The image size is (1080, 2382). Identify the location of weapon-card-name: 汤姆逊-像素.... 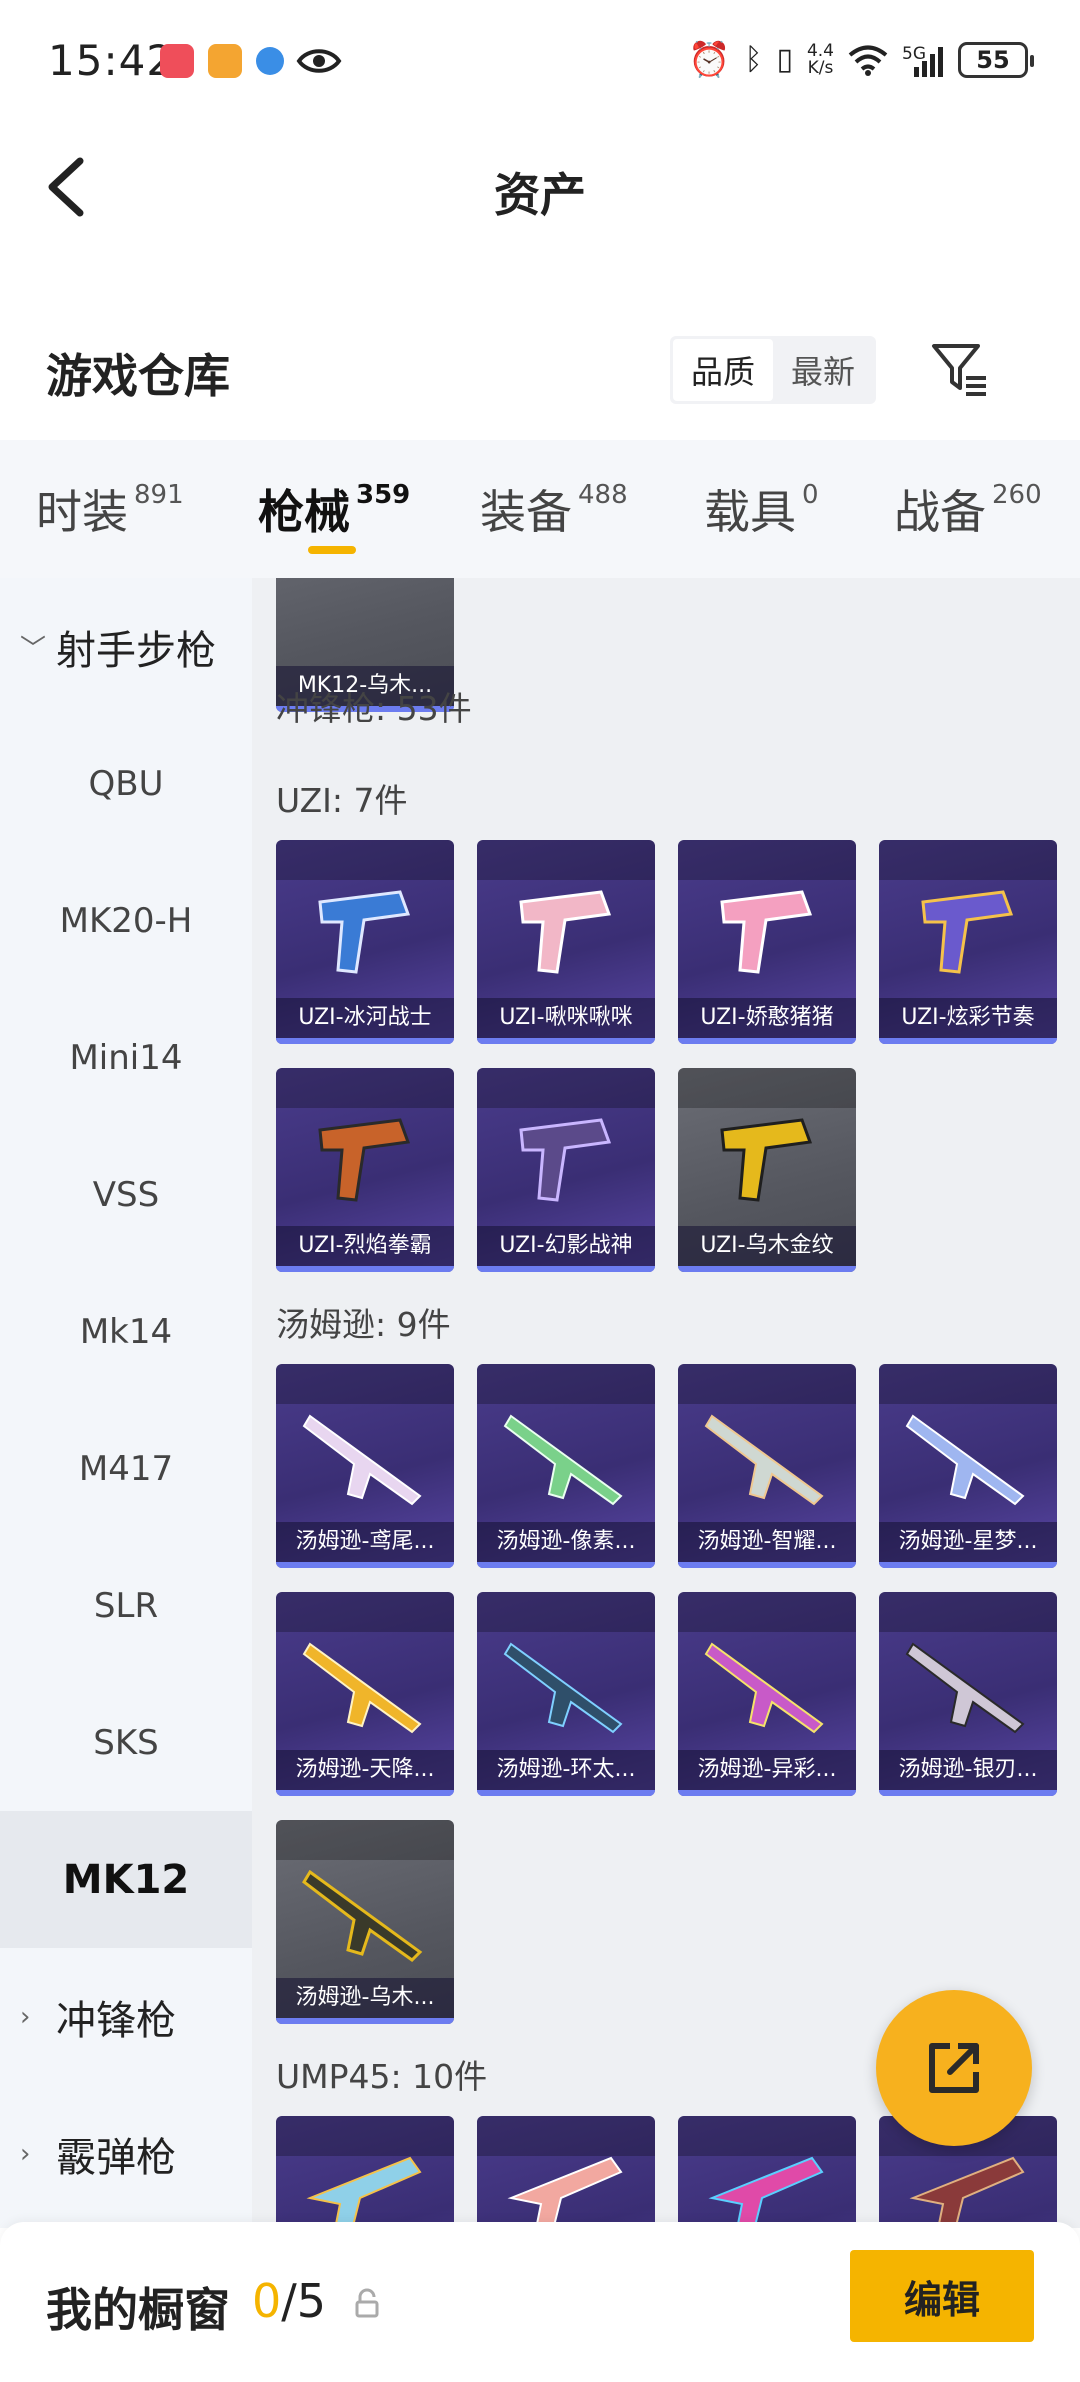
(566, 1542).